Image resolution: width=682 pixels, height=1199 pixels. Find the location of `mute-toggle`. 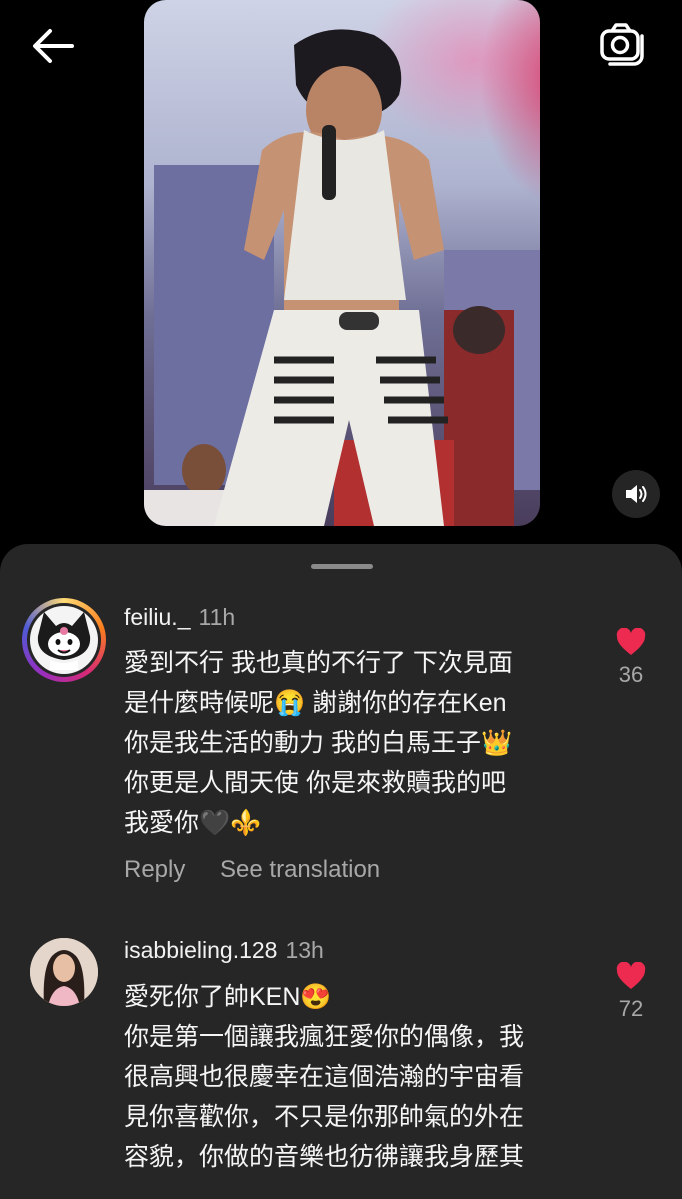

mute-toggle is located at coordinates (636, 494).